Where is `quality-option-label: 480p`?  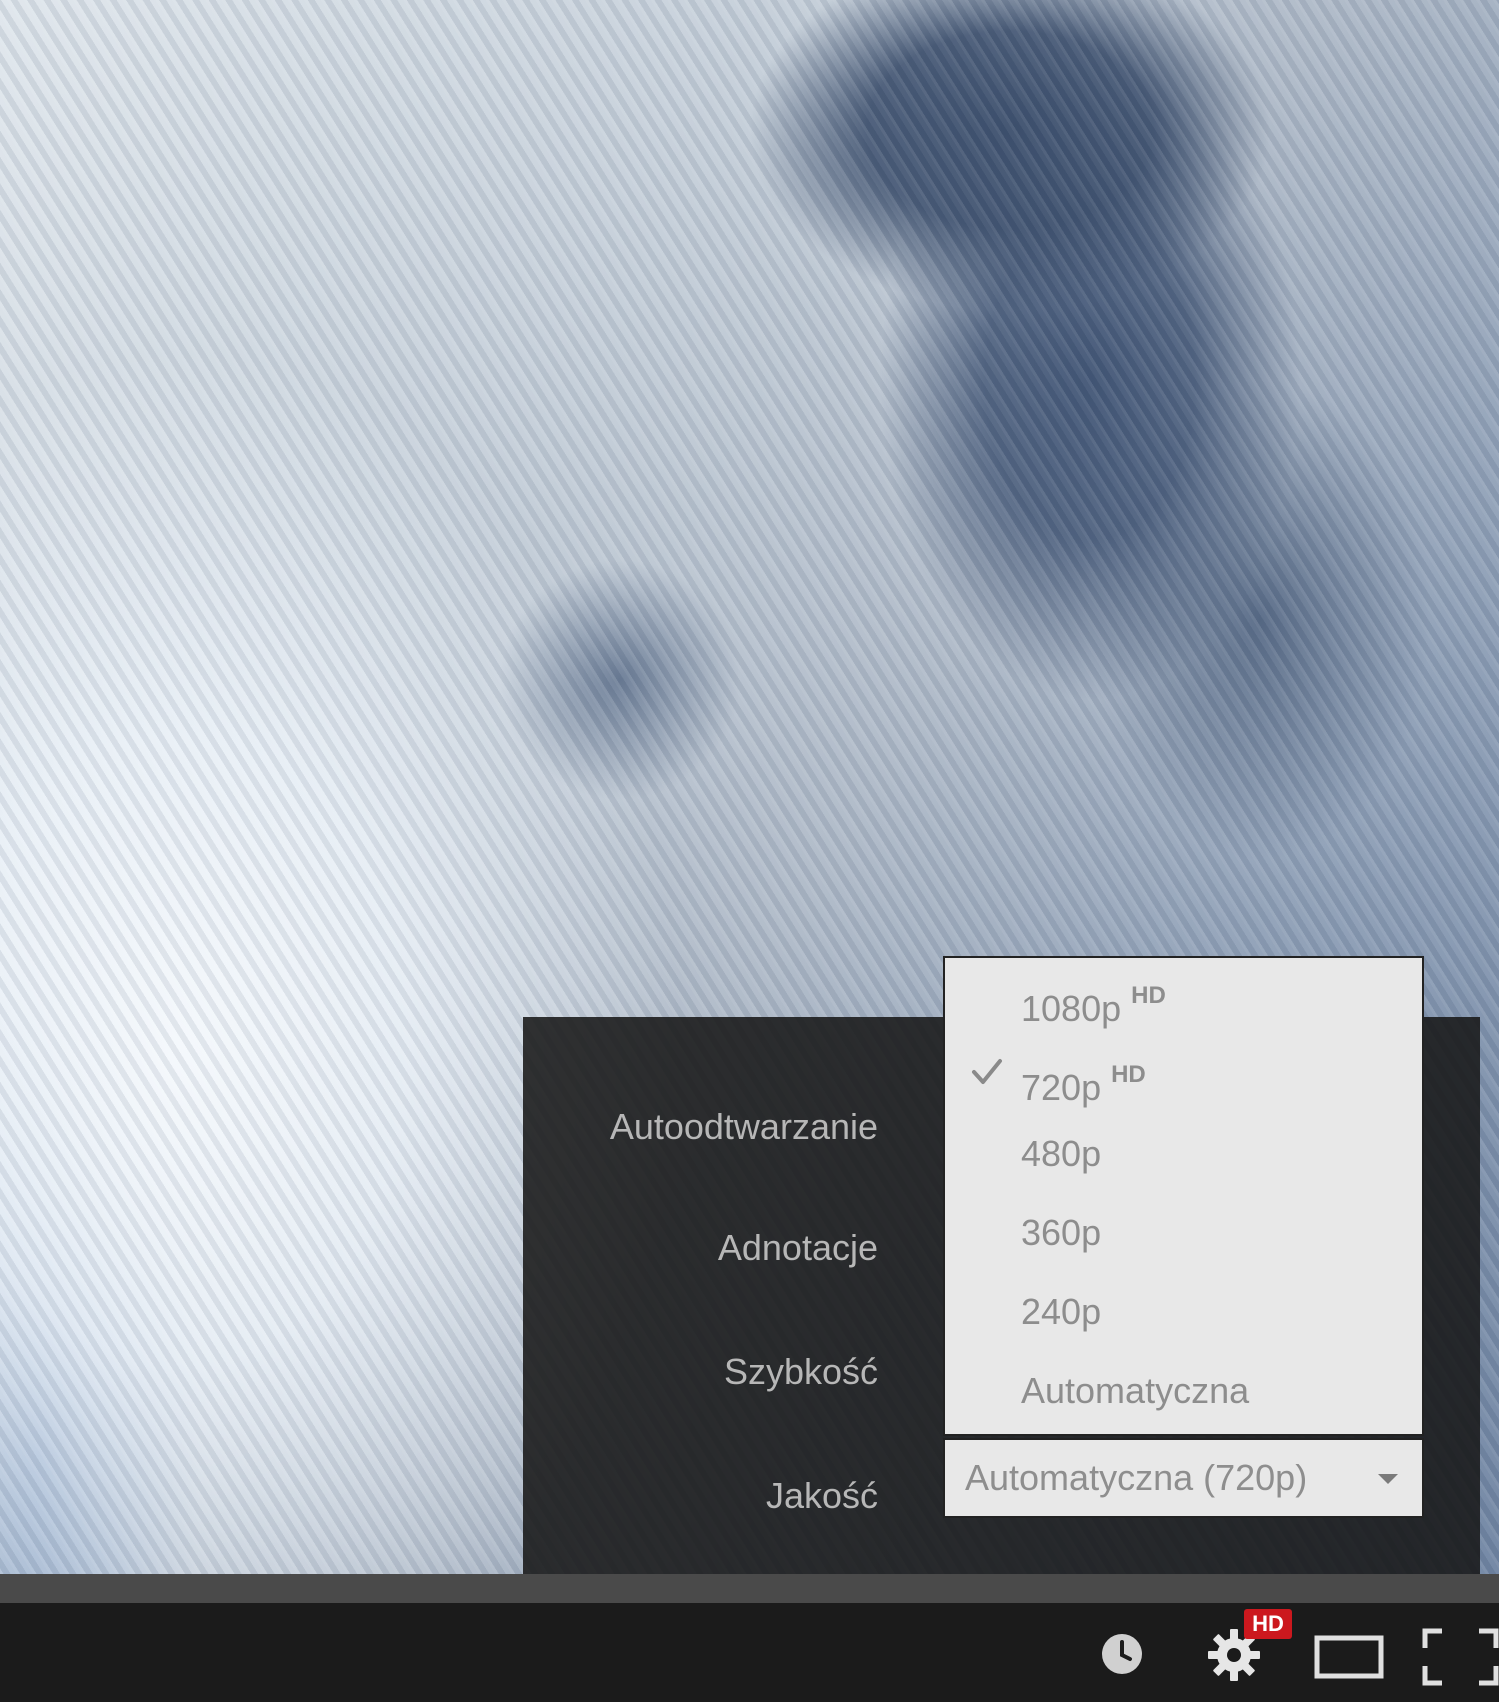
quality-option-label: 480p is located at coordinates (1061, 1153).